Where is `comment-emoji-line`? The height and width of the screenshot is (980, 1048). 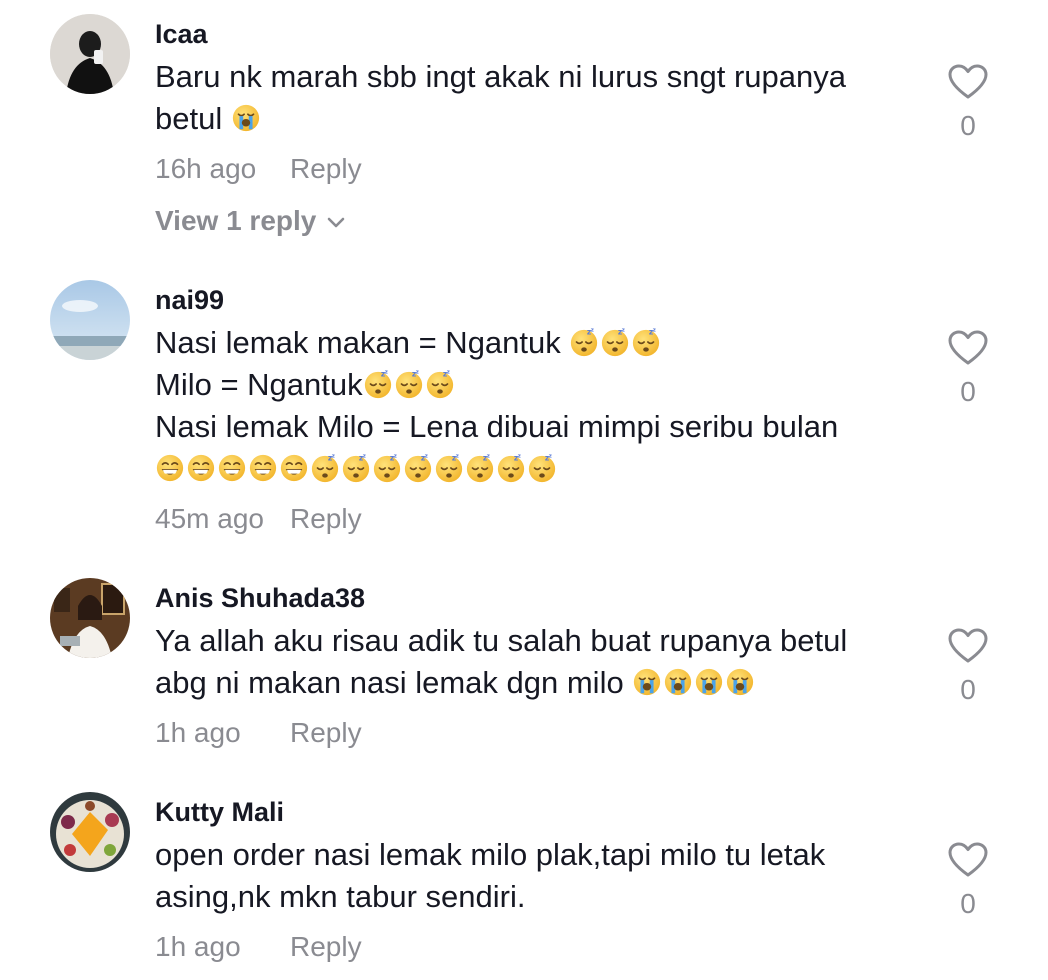
comment-emoji-line is located at coordinates (535, 469).